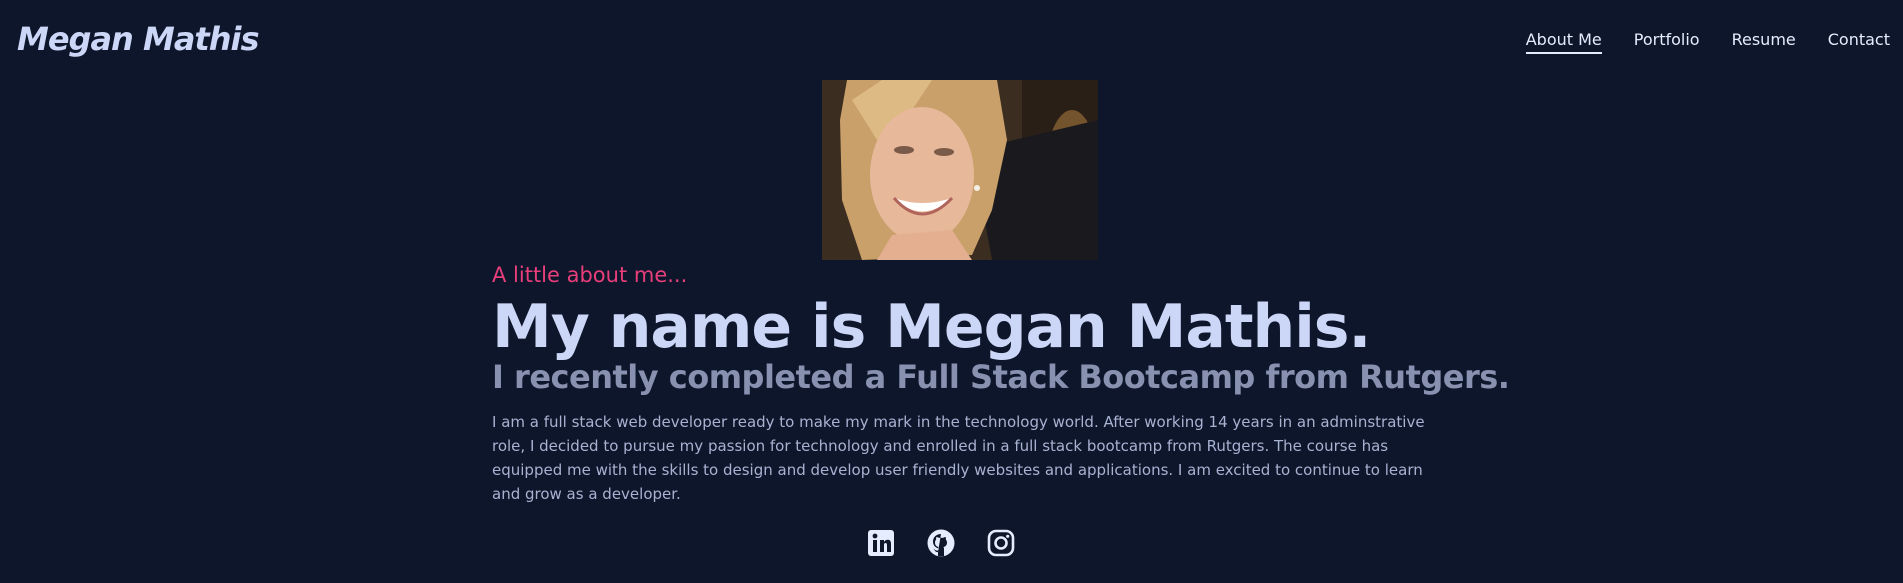 The height and width of the screenshot is (583, 1903). I want to click on social-links, so click(941, 543).